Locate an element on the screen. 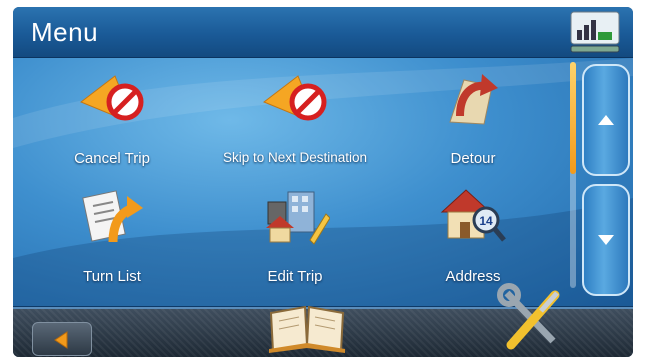 The height and width of the screenshot is (362, 646). menu-label-skip-destination: Skip to Next Destination is located at coordinates (295, 157).